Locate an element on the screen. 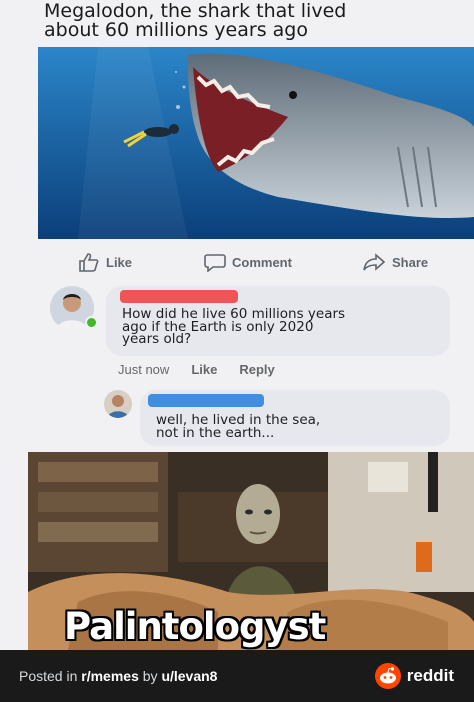 The image size is (474, 702). meme-caption: Palintologyst is located at coordinates (195, 626).